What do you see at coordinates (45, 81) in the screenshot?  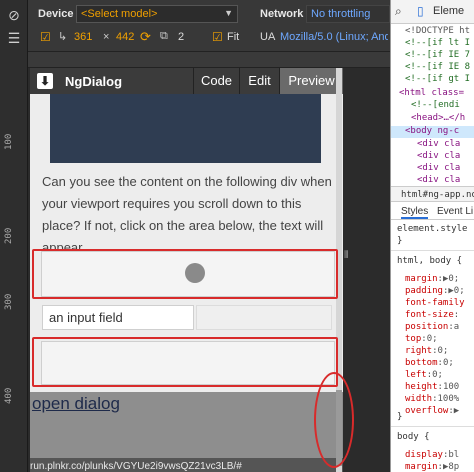 I see `download-icon: ⬇` at bounding box center [45, 81].